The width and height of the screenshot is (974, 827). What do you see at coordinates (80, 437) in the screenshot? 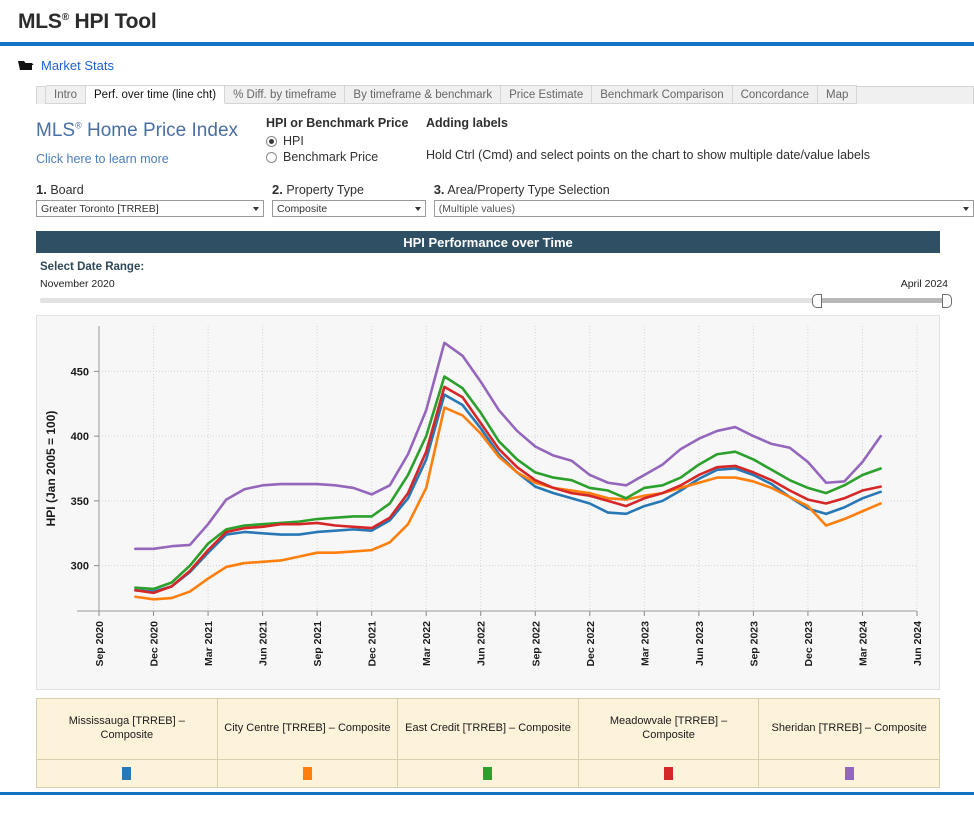
I see `svg-text: 400` at bounding box center [80, 437].